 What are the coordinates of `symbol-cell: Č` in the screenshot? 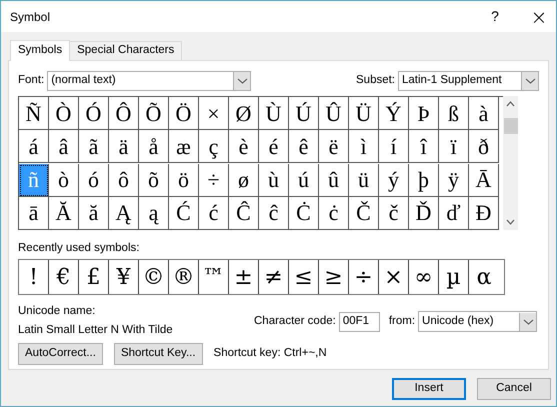 It's located at (364, 213).